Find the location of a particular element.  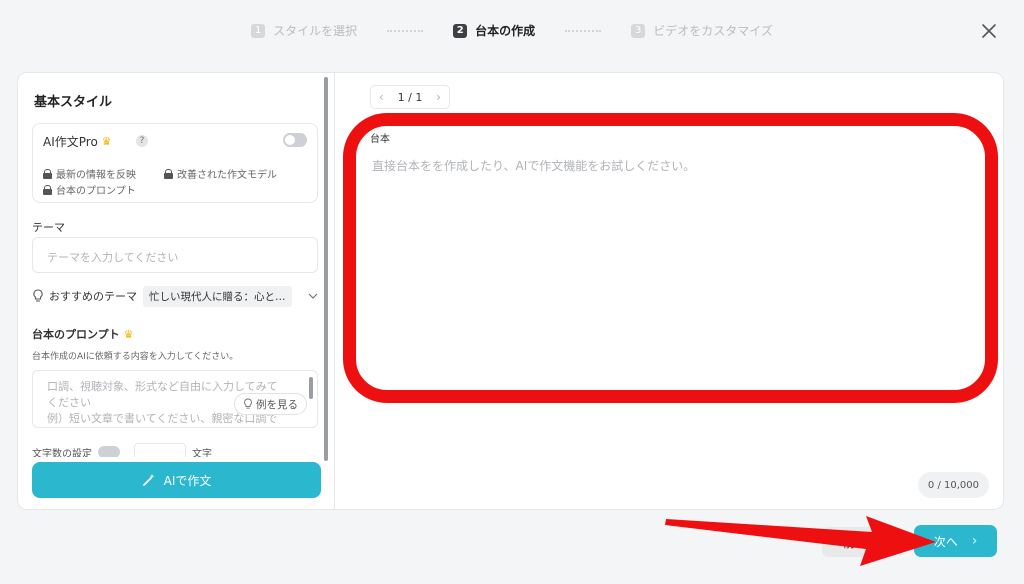

step-number: 1 is located at coordinates (258, 30).